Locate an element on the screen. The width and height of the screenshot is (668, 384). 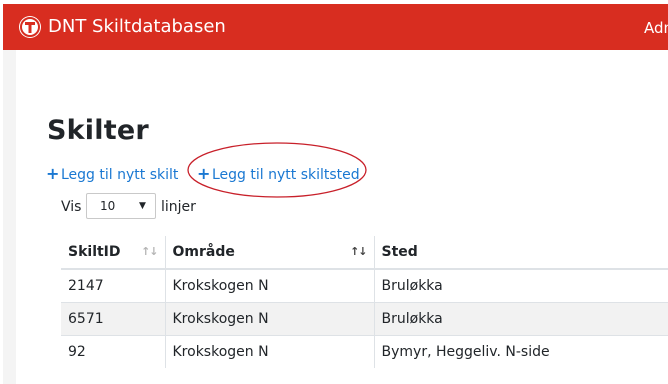
table-row: 92 Krokskogen N Bymyr, Heggeliv. N-side is located at coordinates (364, 351).